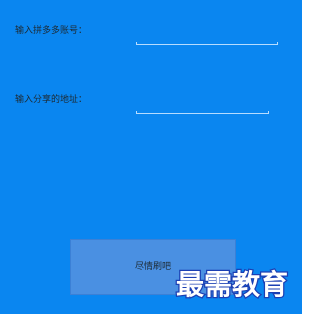 The height and width of the screenshot is (314, 320). I want to click on start-button-label: 尽情刷吧, so click(152, 267).